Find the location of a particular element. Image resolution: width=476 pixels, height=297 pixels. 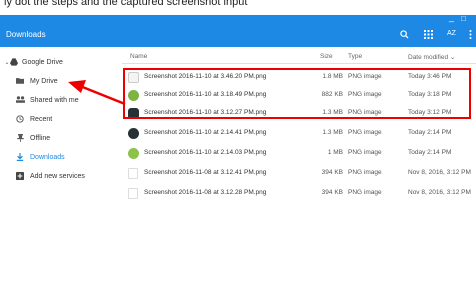

annotation-arrow-icon is located at coordinates (97, 93).